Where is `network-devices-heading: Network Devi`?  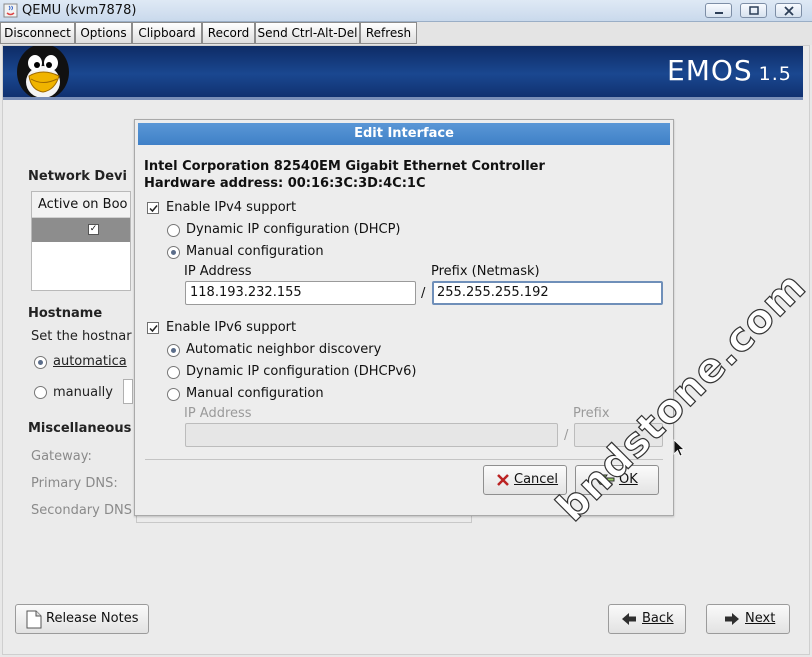 network-devices-heading: Network Devi is located at coordinates (77, 176).